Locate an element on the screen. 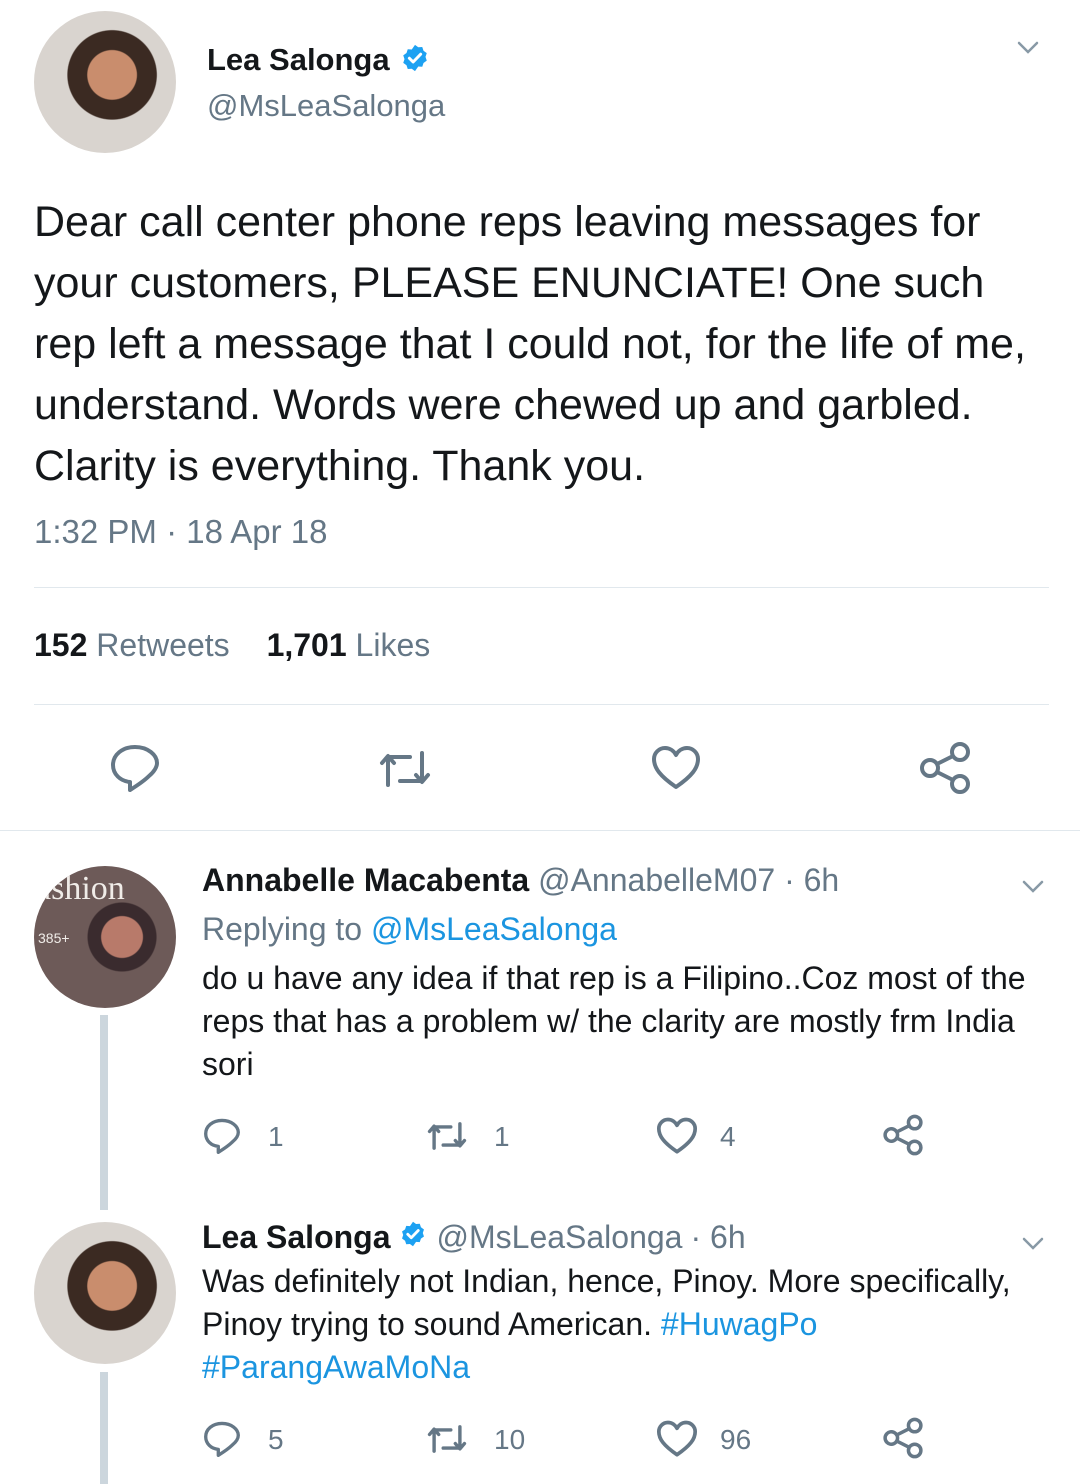 The width and height of the screenshot is (1080, 1484). retweets-stat: 152 Retweets is located at coordinates (136, 645).